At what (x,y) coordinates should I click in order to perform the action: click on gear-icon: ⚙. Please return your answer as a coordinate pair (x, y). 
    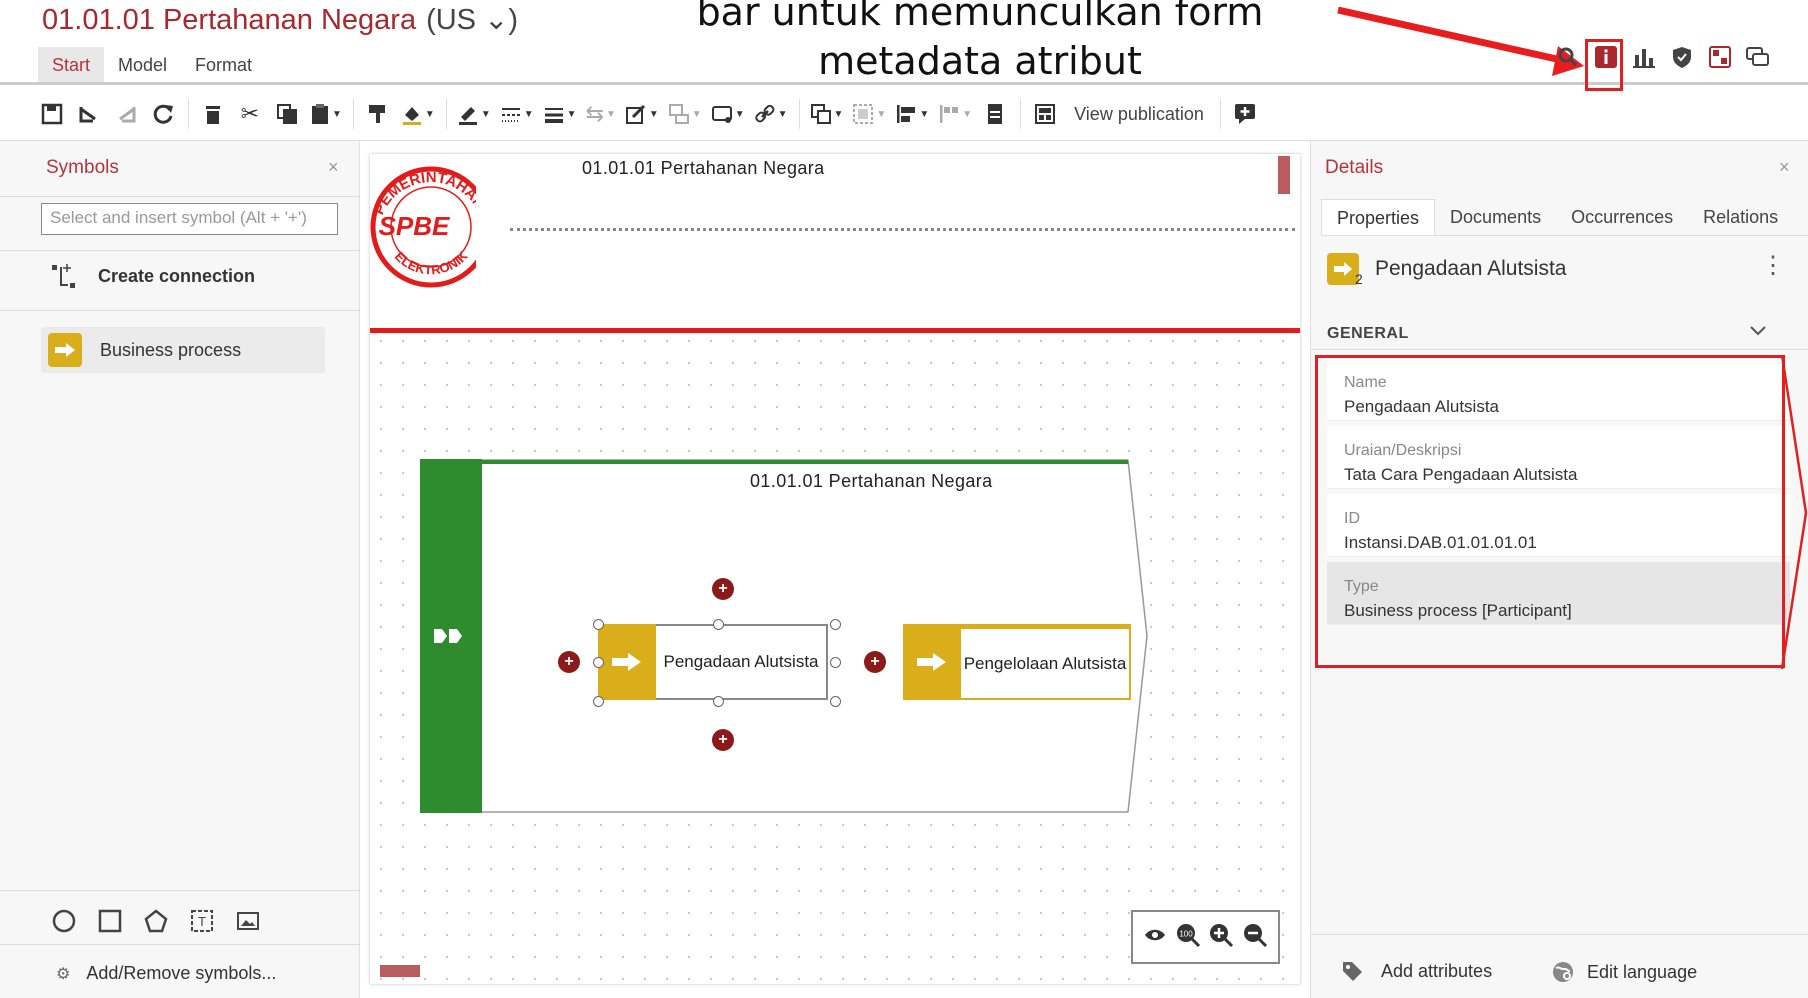
    Looking at the image, I should click on (63, 974).